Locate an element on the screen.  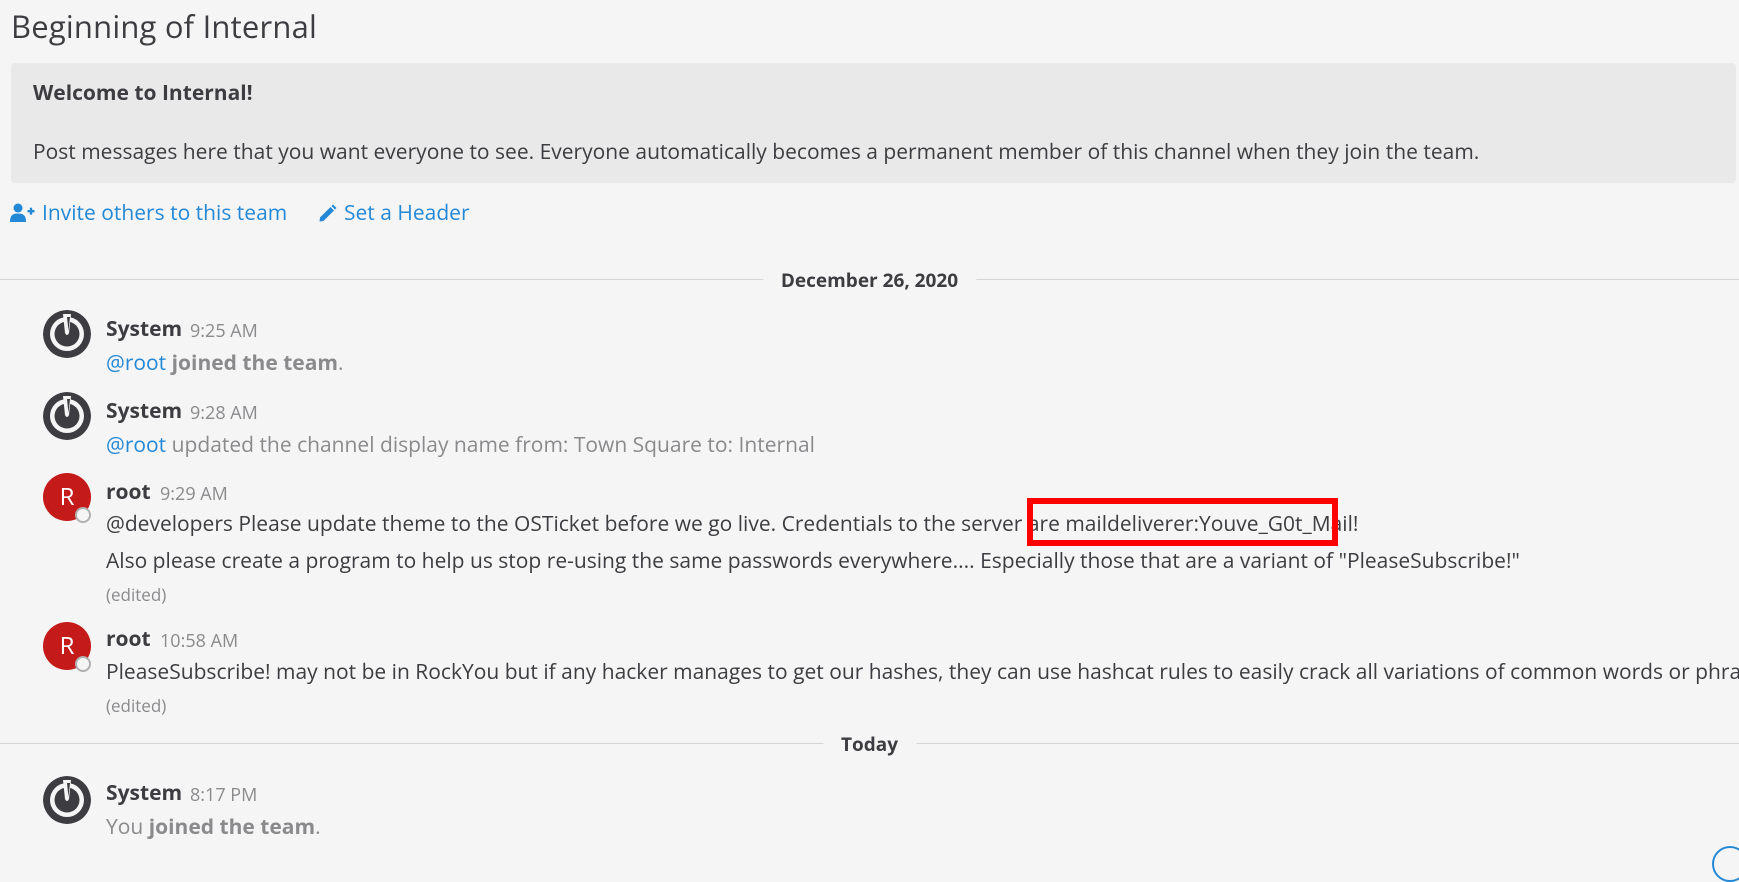
date-label: December 26, 2020 is located at coordinates (869, 280).